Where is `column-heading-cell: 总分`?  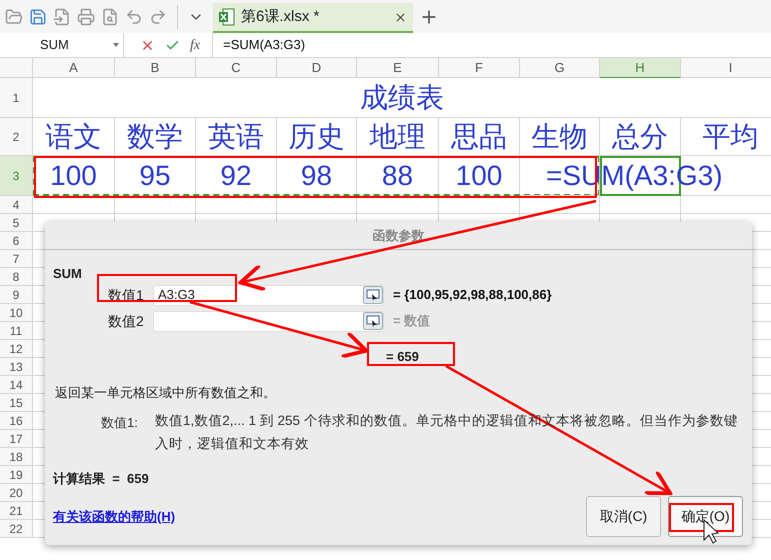
column-heading-cell: 总分 is located at coordinates (640, 136).